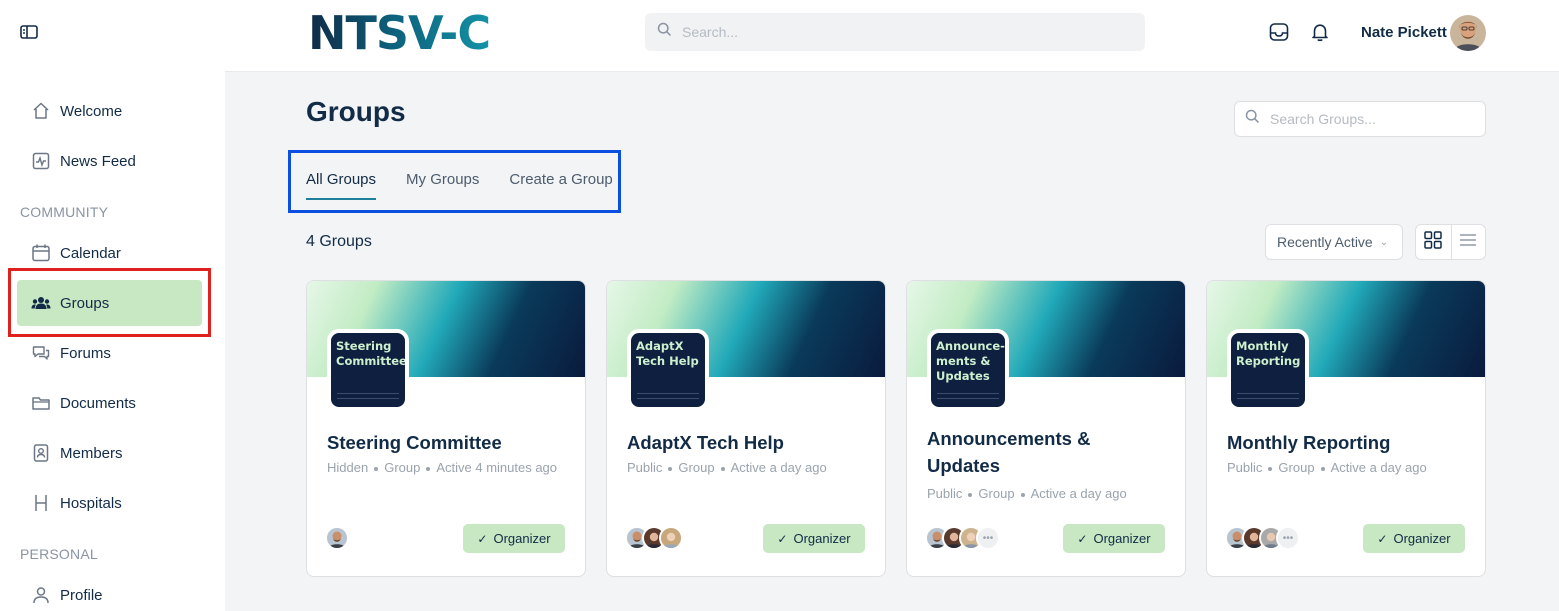 The image size is (1559, 611). I want to click on group-avatar: Announce-ments & Updates, so click(968, 370).